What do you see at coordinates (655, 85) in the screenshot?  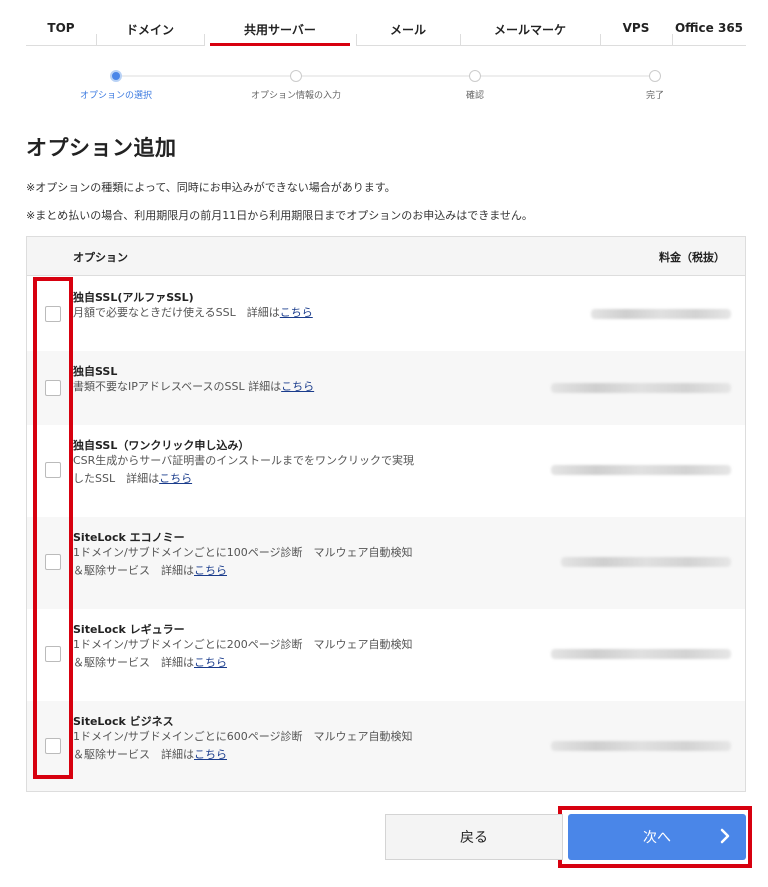 I see `step-complete: 完了` at bounding box center [655, 85].